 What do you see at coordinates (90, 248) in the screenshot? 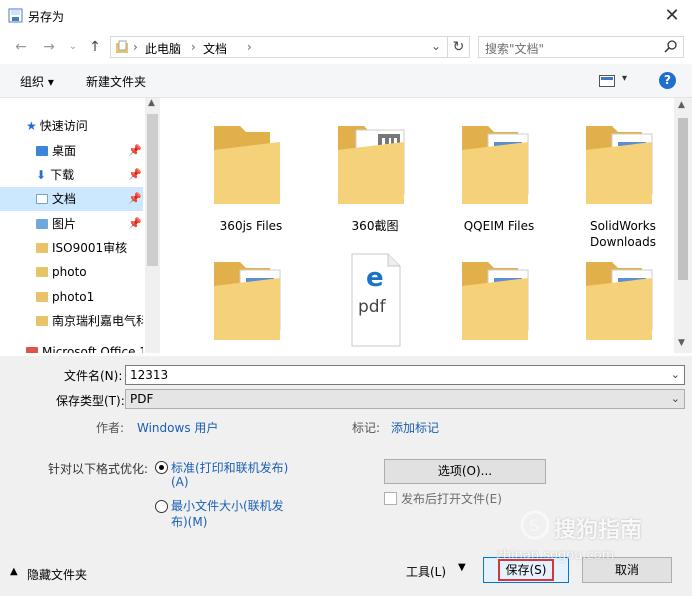
I see `nav-item-label: ISO9001审核` at bounding box center [90, 248].